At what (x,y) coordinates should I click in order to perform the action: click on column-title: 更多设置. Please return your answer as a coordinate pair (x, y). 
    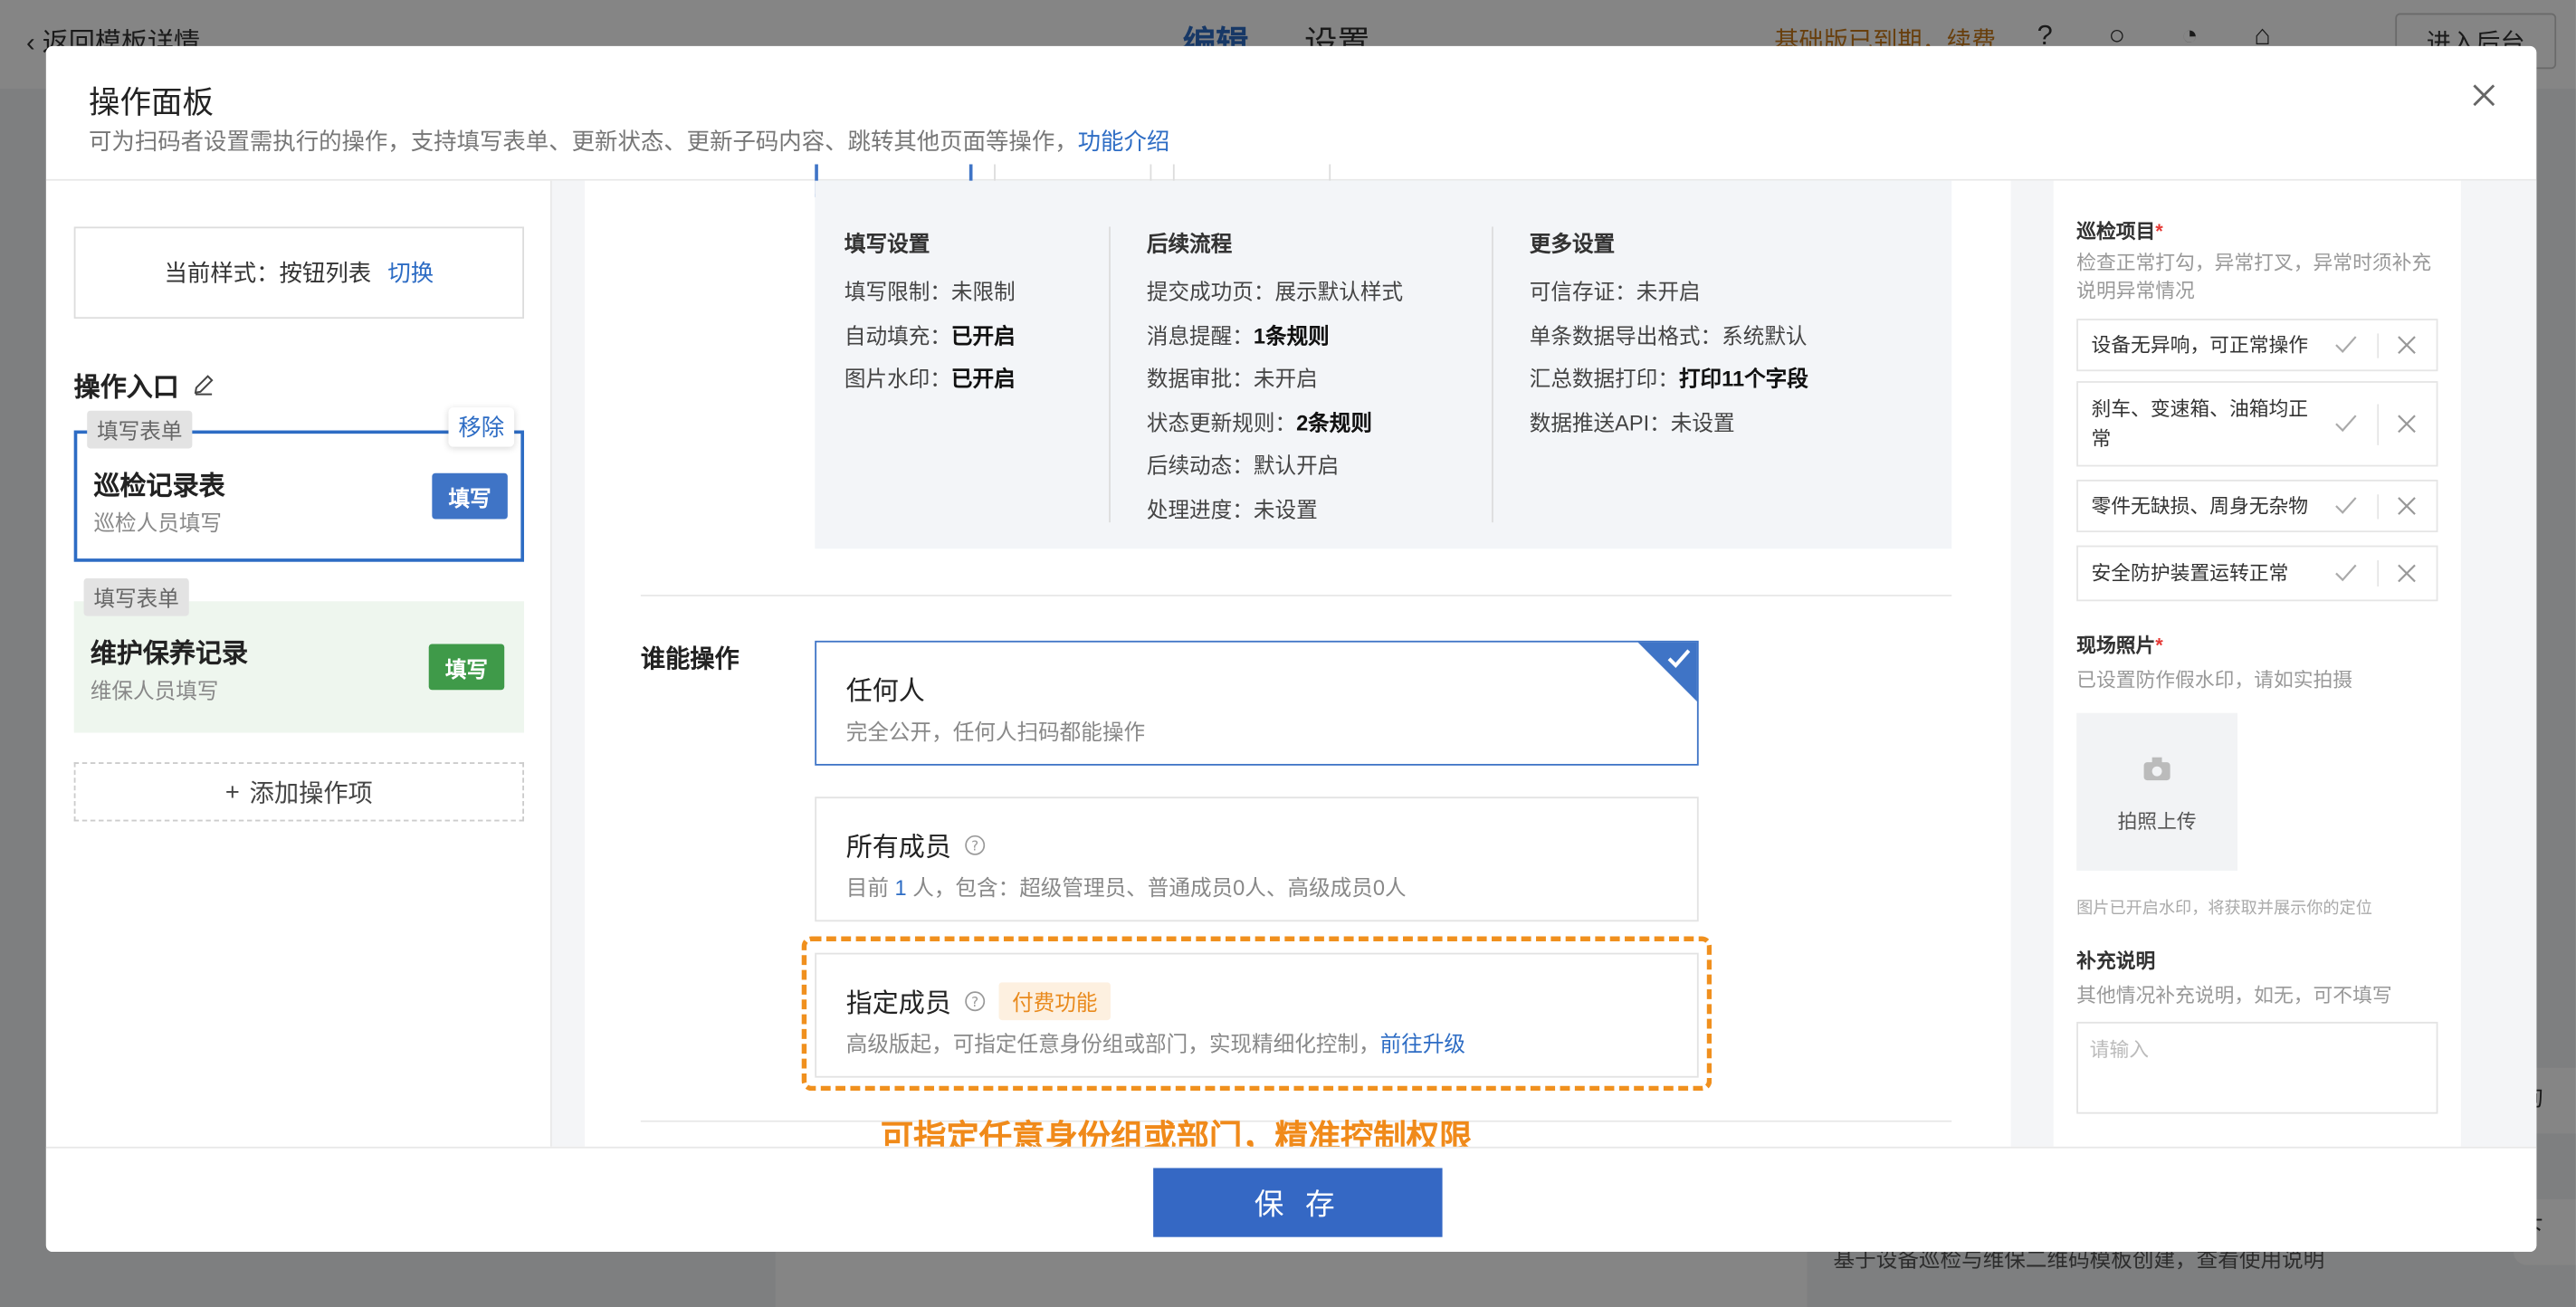
    Looking at the image, I should click on (1572, 244).